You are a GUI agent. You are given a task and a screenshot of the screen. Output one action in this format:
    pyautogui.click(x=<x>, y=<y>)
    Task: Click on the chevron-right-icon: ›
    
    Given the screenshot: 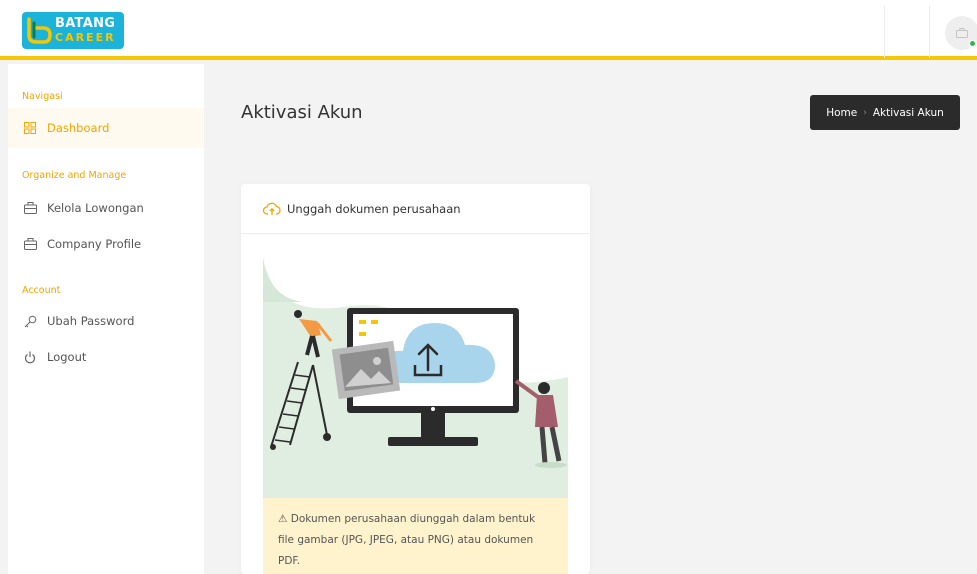 What is the action you would take?
    pyautogui.click(x=865, y=112)
    